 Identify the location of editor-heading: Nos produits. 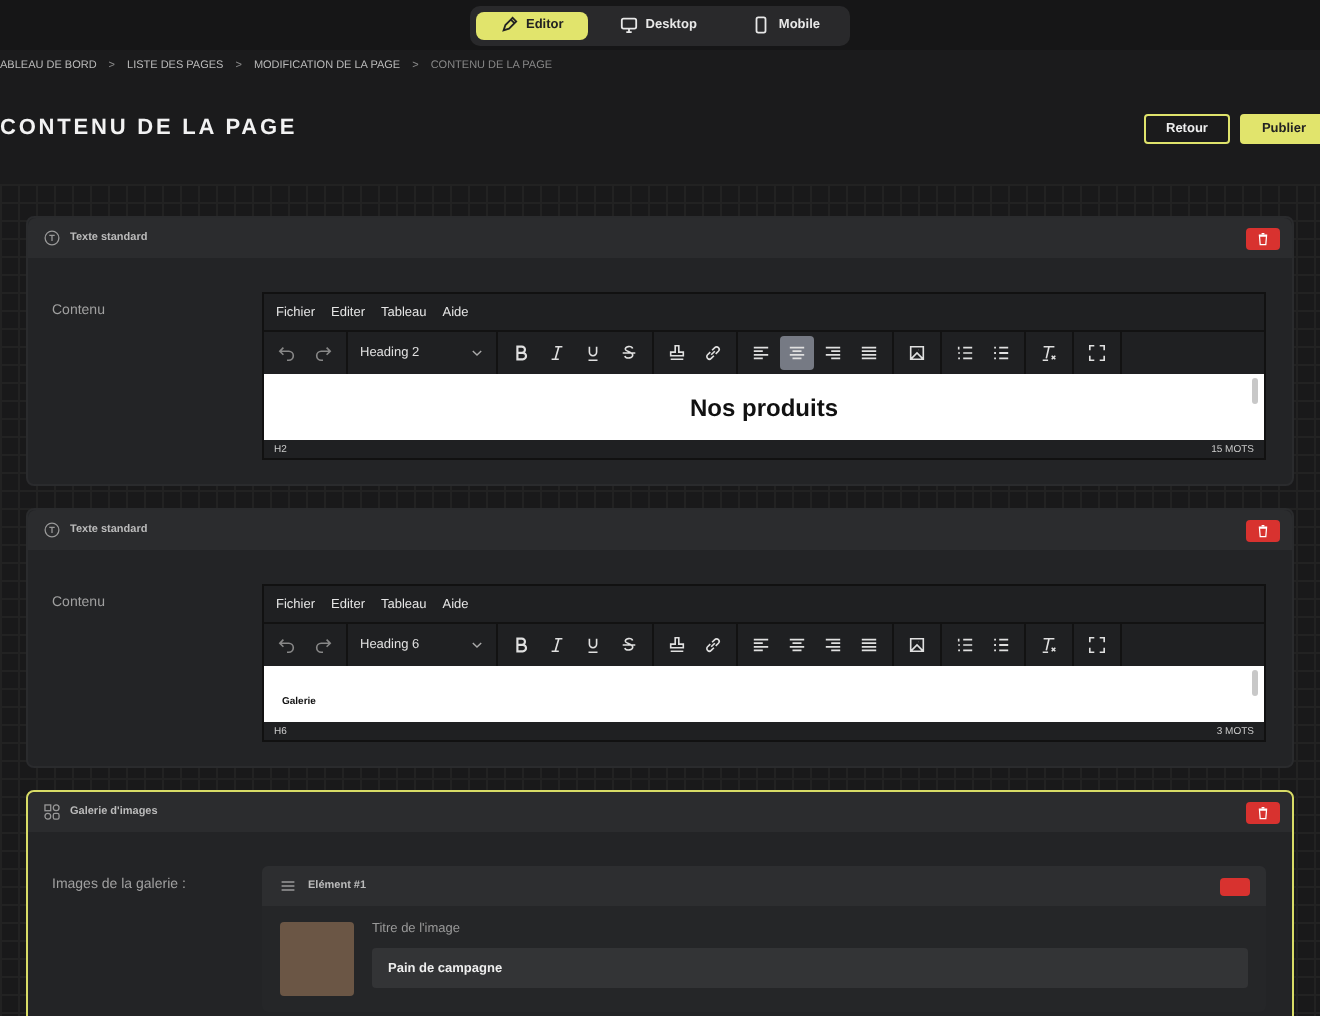
(764, 407).